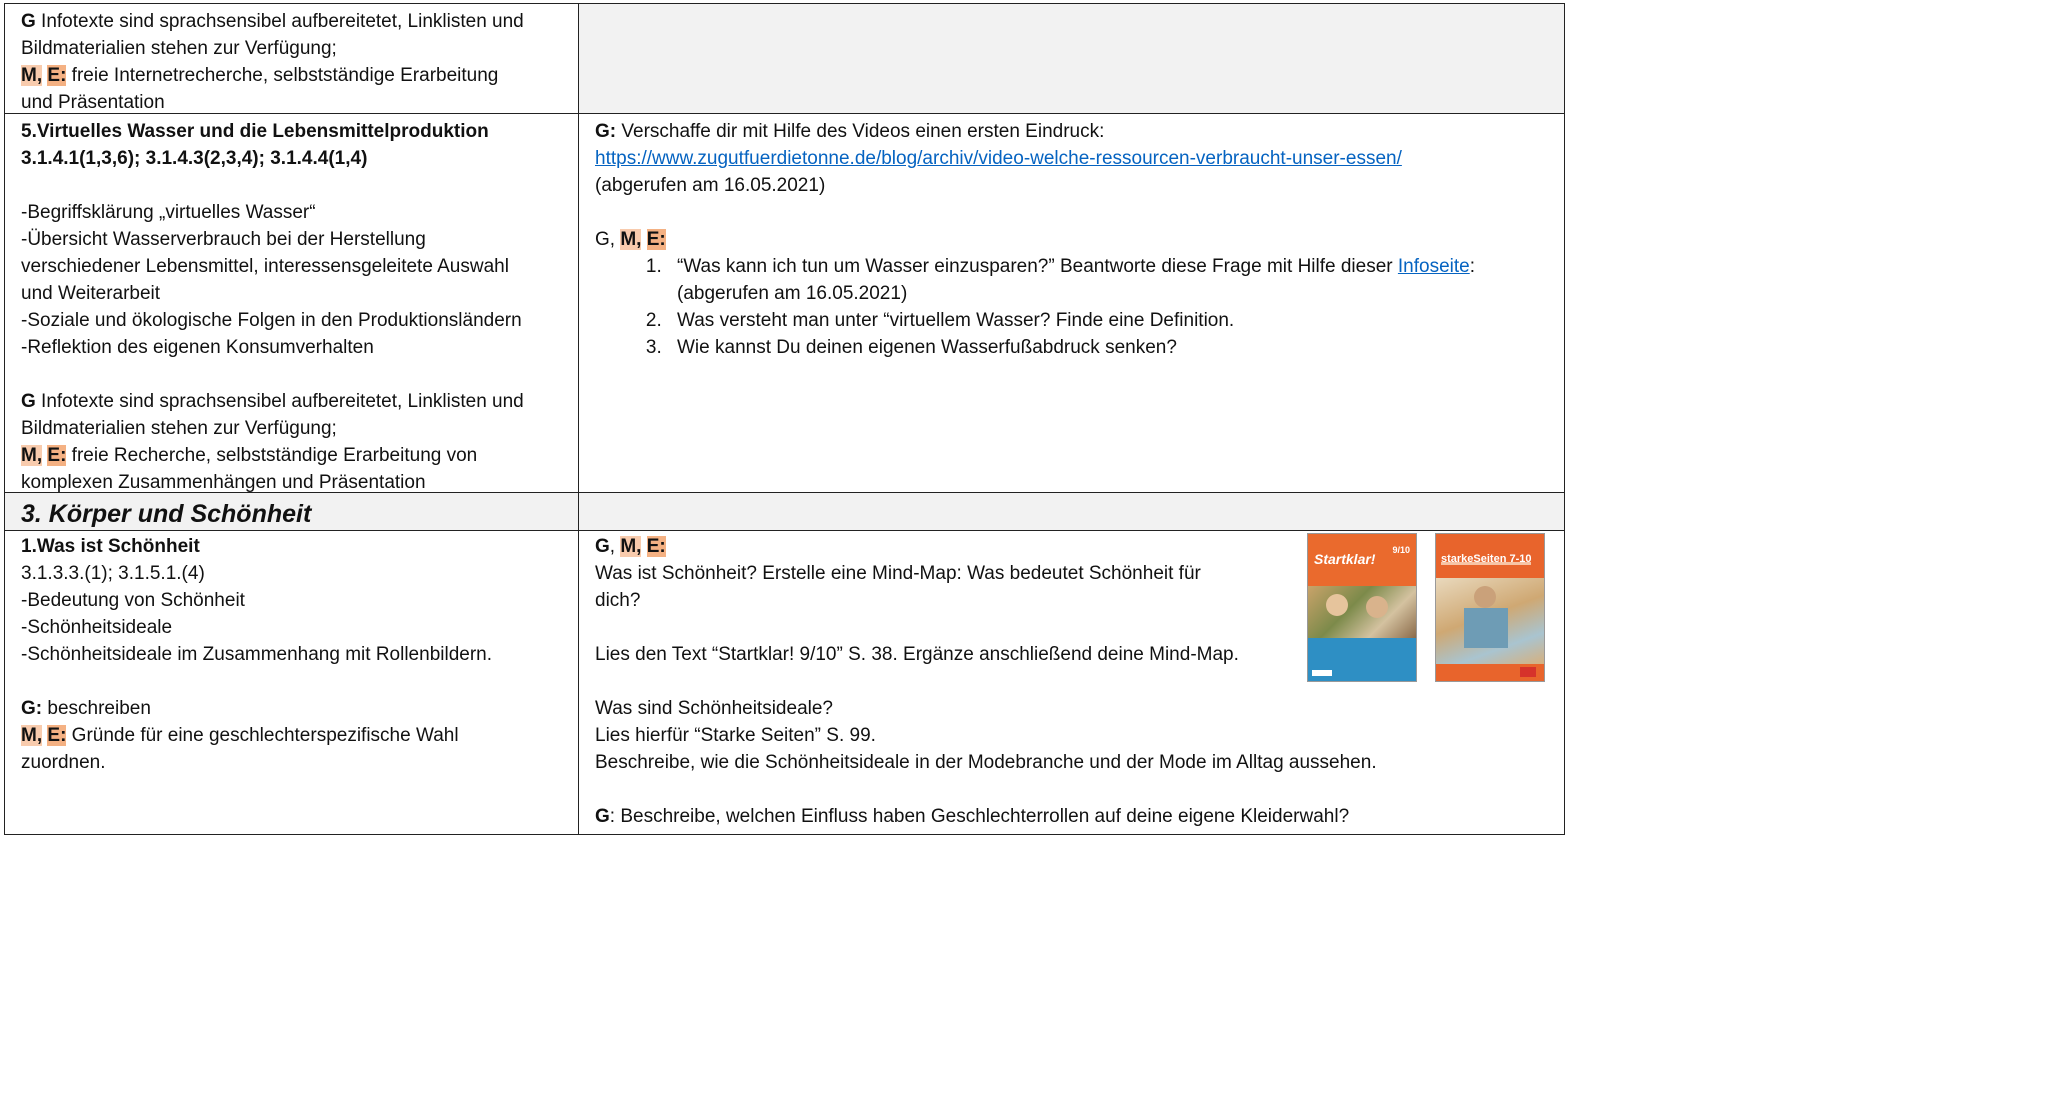 Image resolution: width=2071 pixels, height=1097 pixels. I want to click on section-title: 3. Körper und Schönheit, so click(166, 514).